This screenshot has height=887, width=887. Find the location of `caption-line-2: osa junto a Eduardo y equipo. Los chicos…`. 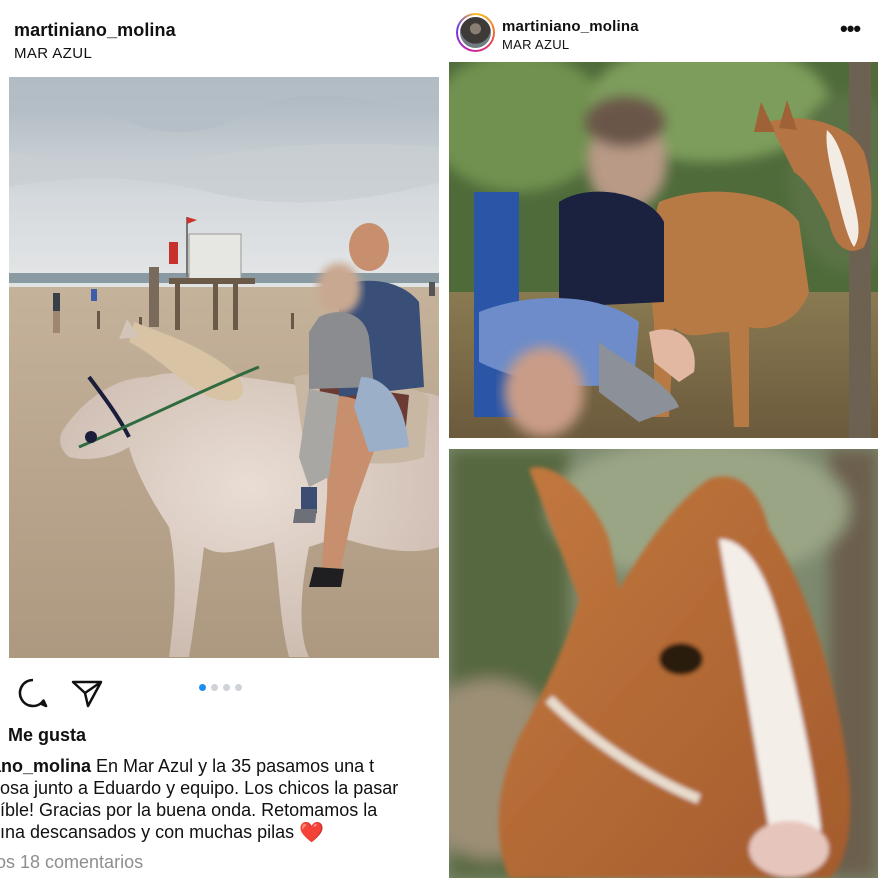

caption-line-2: osa junto a Eduardo y equipo. Los chicos… is located at coordinates (199, 788).